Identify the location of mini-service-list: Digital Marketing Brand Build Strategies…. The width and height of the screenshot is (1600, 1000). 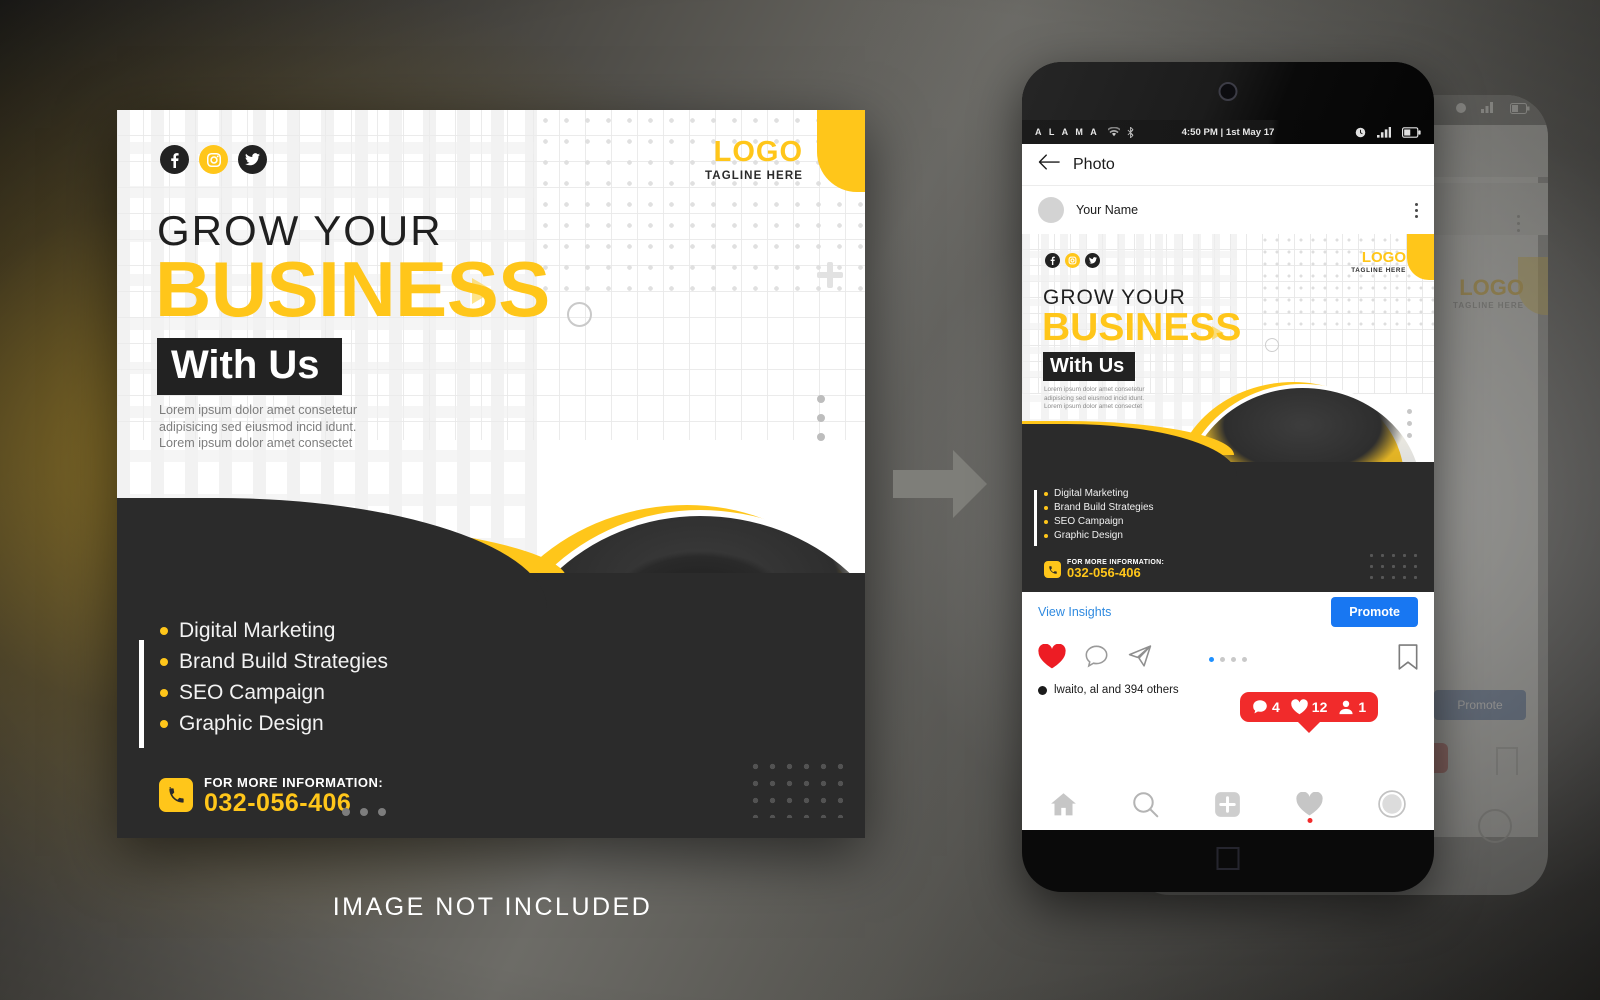
(1099, 516).